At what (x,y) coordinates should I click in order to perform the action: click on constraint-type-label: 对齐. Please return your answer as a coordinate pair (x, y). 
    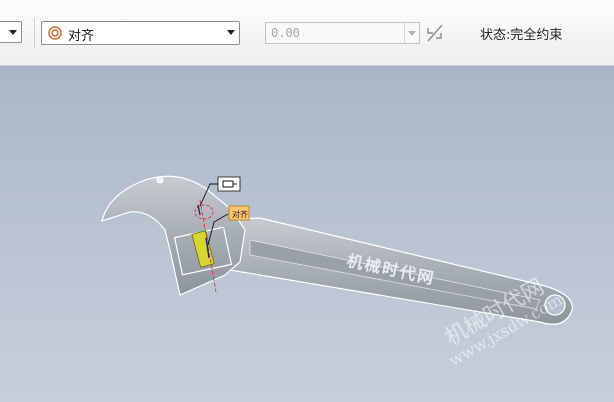
    Looking at the image, I should click on (81, 36).